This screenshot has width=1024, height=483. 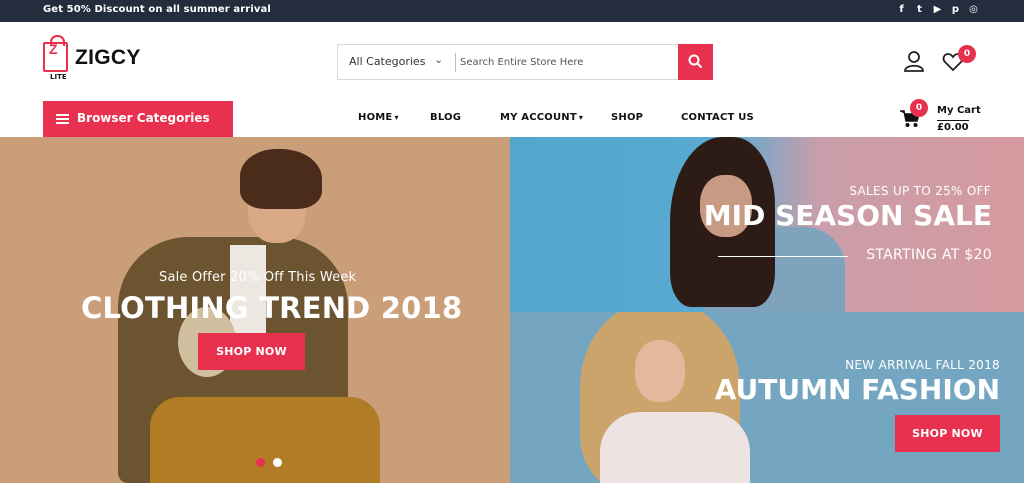 What do you see at coordinates (565, 62) in the screenshot?
I see `search-input` at bounding box center [565, 62].